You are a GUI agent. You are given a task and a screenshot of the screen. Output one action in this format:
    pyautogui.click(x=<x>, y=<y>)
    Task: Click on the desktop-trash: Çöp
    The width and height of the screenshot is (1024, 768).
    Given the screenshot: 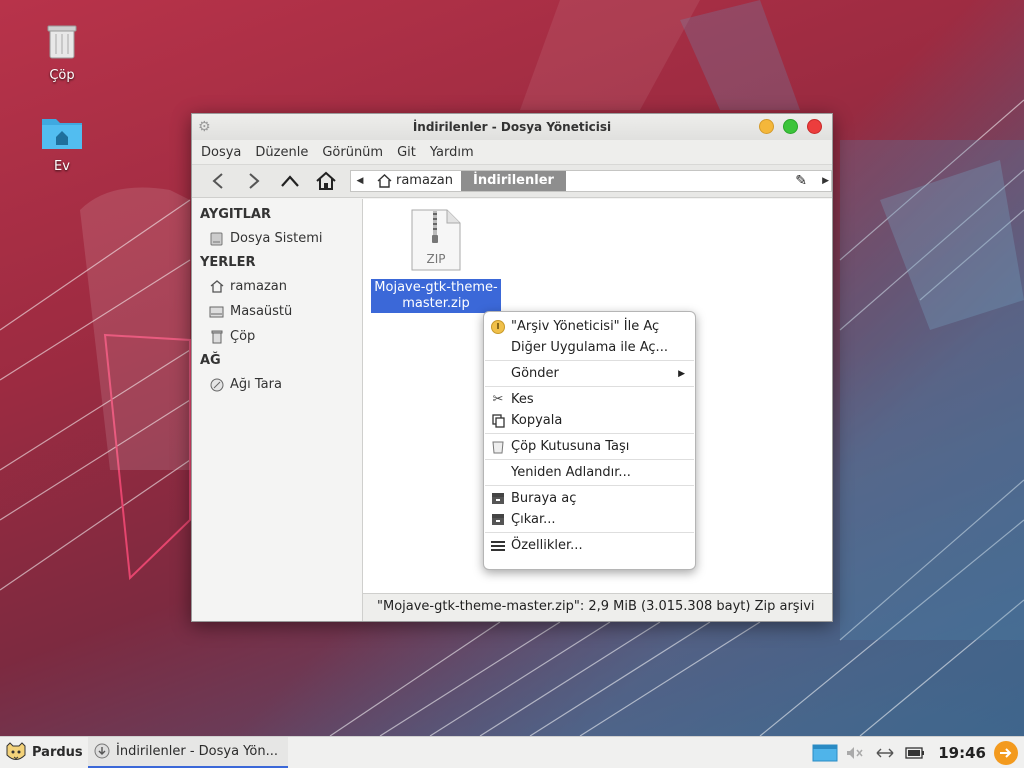 What is the action you would take?
    pyautogui.click(x=62, y=52)
    